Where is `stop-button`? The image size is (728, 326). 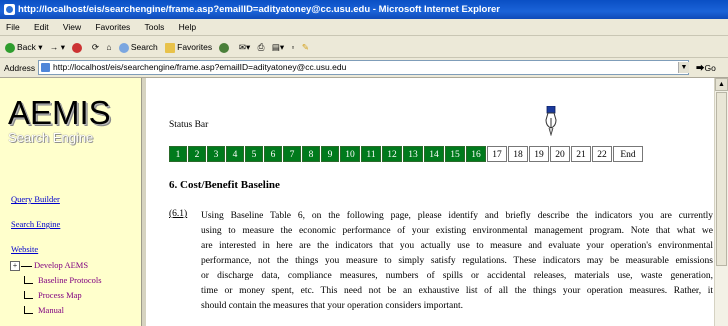
stop-button is located at coordinates (78, 47).